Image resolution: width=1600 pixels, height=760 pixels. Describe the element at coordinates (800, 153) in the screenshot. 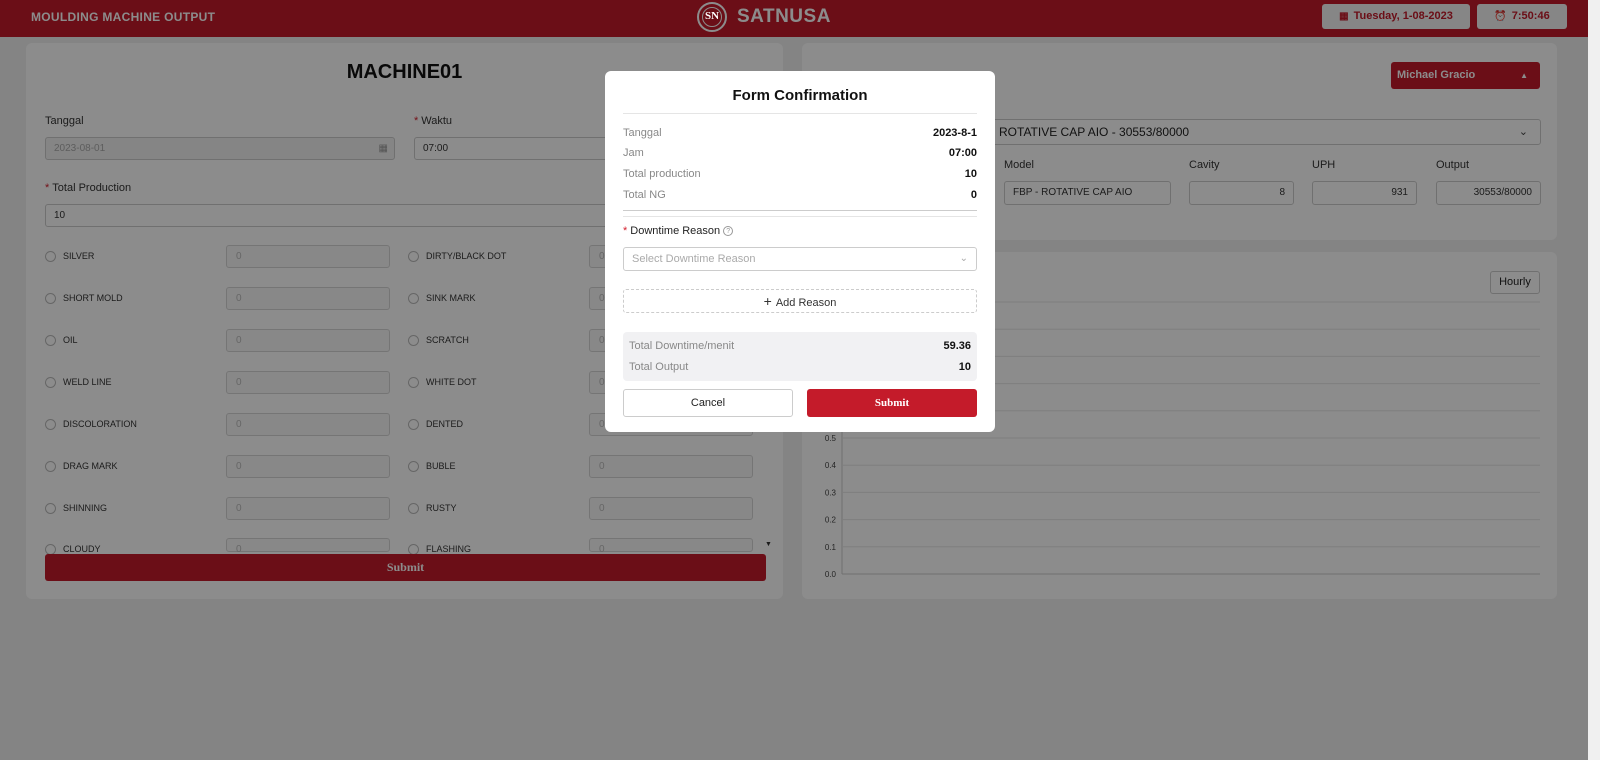

I see `confirm-row-jam: Jam 07:00` at that location.